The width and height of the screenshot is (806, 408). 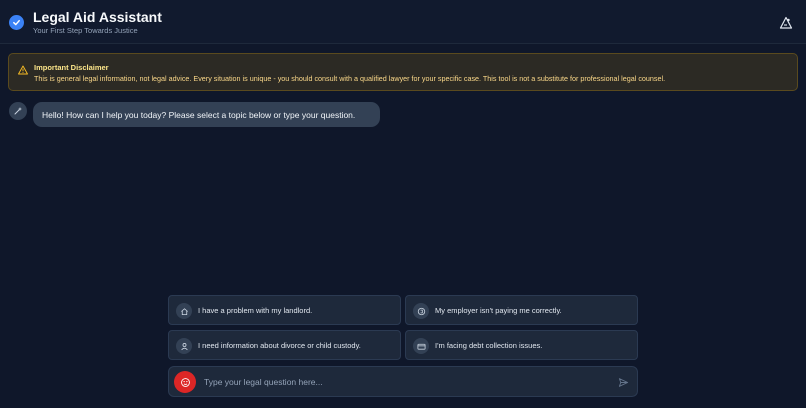 I want to click on accessibility-icon, so click(x=786, y=22).